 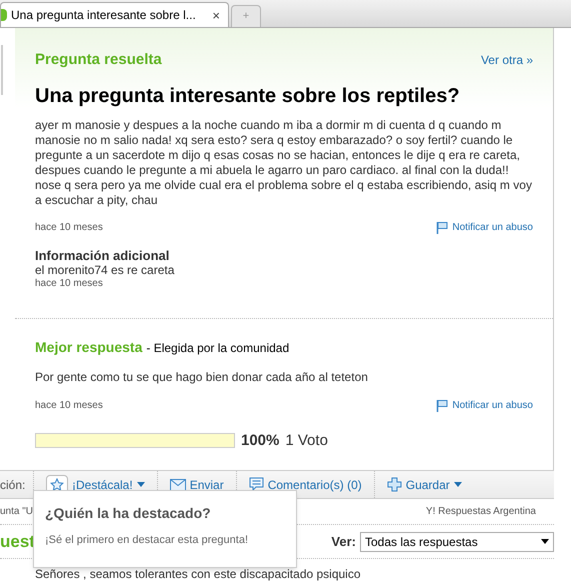 I want to click on question-title: Una pregunta interesante sobre los reptiles?, so click(x=248, y=96).